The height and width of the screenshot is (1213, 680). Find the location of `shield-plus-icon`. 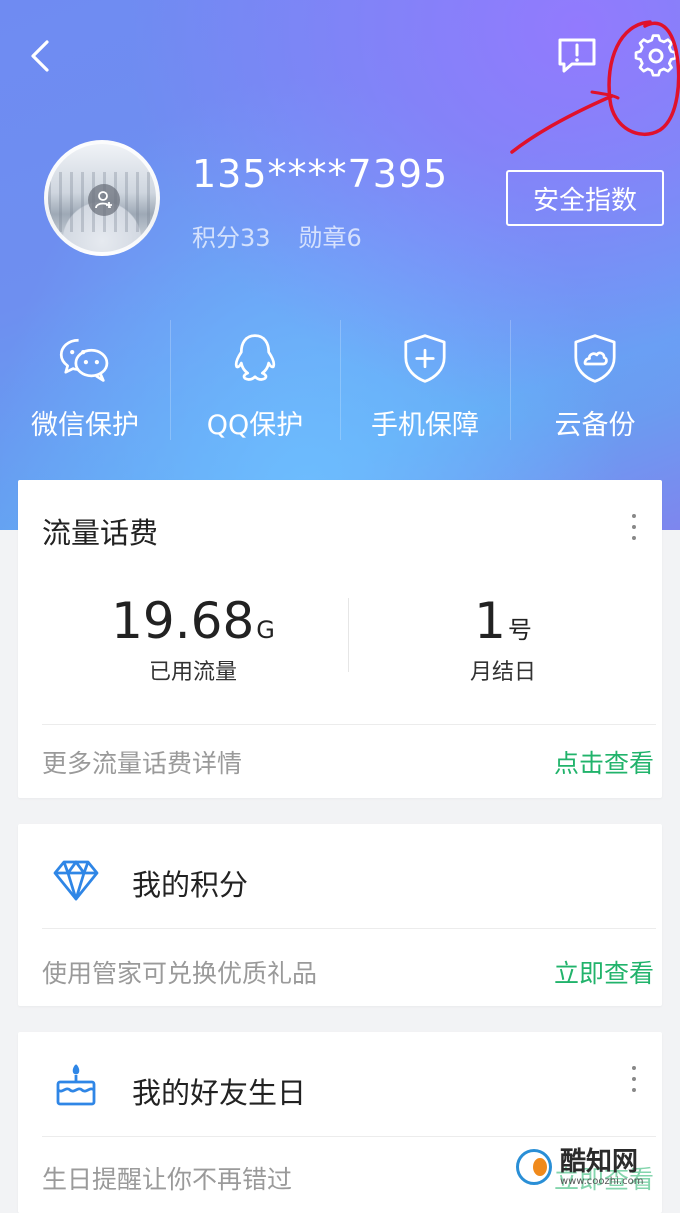

shield-plus-icon is located at coordinates (425, 358).